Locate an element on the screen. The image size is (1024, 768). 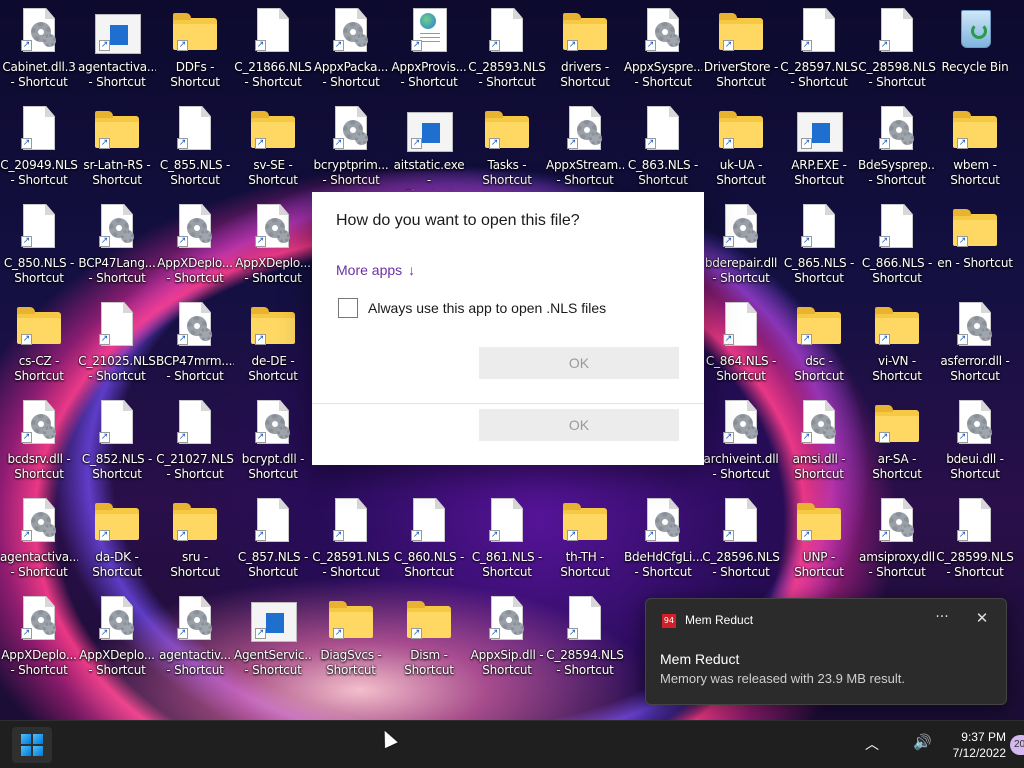
desktop-icon: ↗ bcryptprim... - Shortcut is located at coordinates (351, 146).